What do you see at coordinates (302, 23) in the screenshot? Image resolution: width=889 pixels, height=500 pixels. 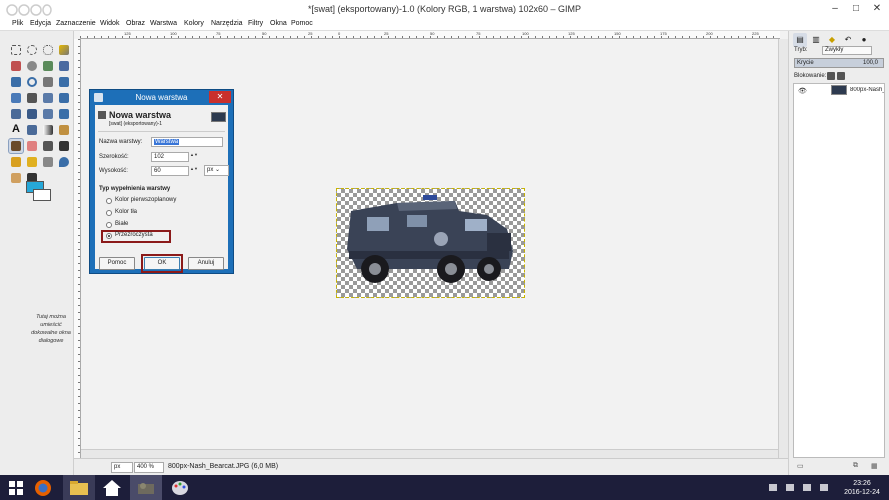 I see `menu-pomoc: Pomoc` at bounding box center [302, 23].